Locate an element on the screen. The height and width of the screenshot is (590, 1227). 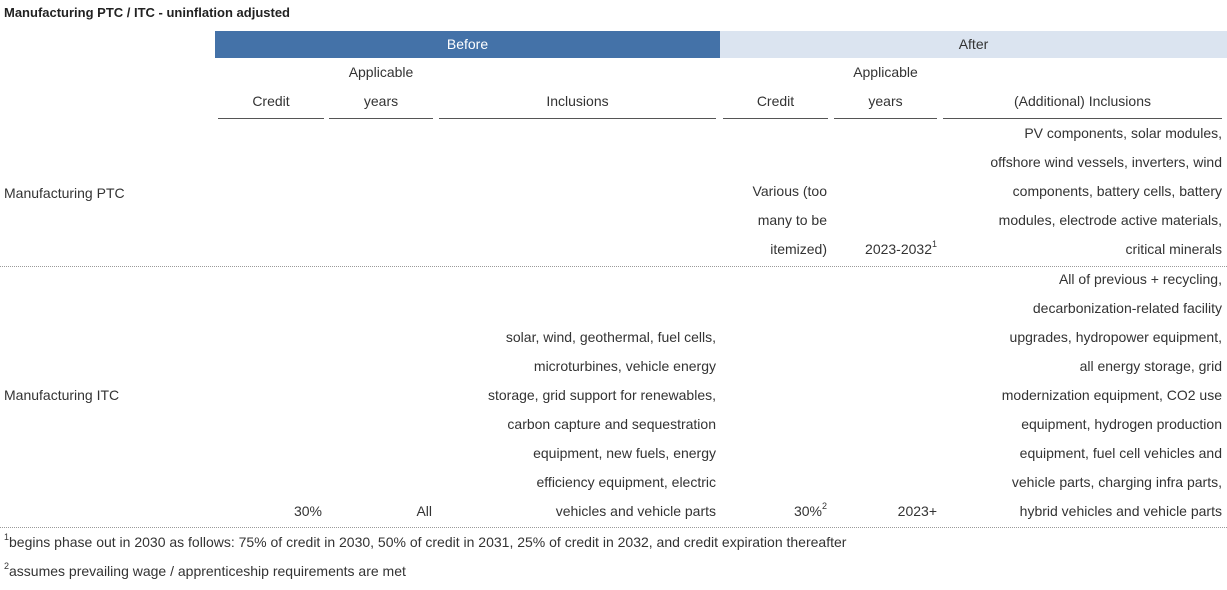
after-inclusions-line: critical minerals is located at coordinates (1173, 249).